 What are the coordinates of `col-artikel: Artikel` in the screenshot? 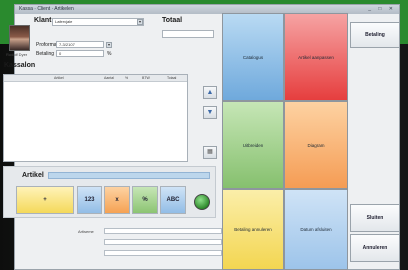 It's located at (59, 78).